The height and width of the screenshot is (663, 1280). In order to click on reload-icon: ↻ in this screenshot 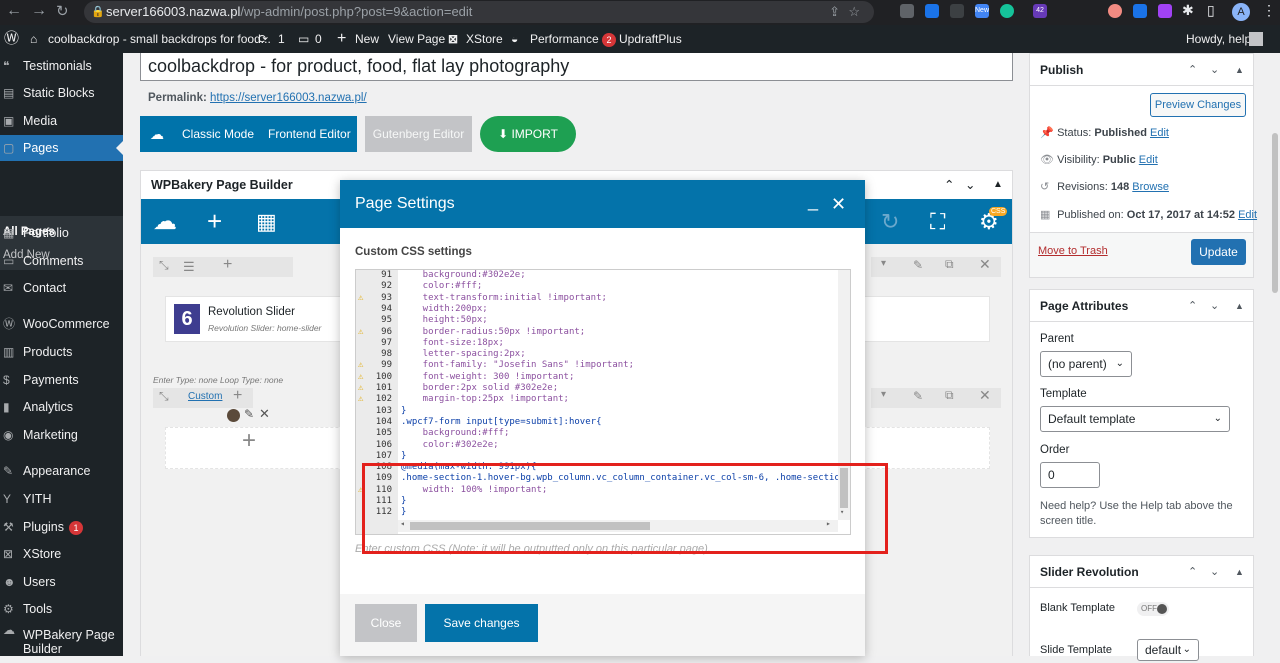, I will do `click(62, 11)`.